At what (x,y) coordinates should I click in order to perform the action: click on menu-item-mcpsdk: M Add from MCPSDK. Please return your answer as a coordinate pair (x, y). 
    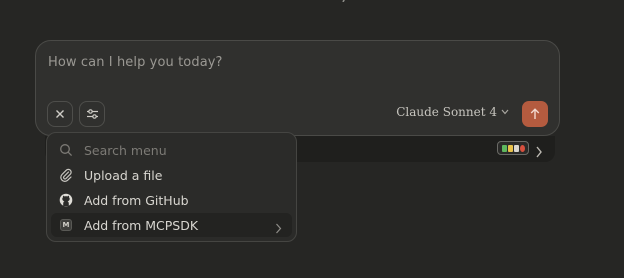
    Looking at the image, I should click on (171, 225).